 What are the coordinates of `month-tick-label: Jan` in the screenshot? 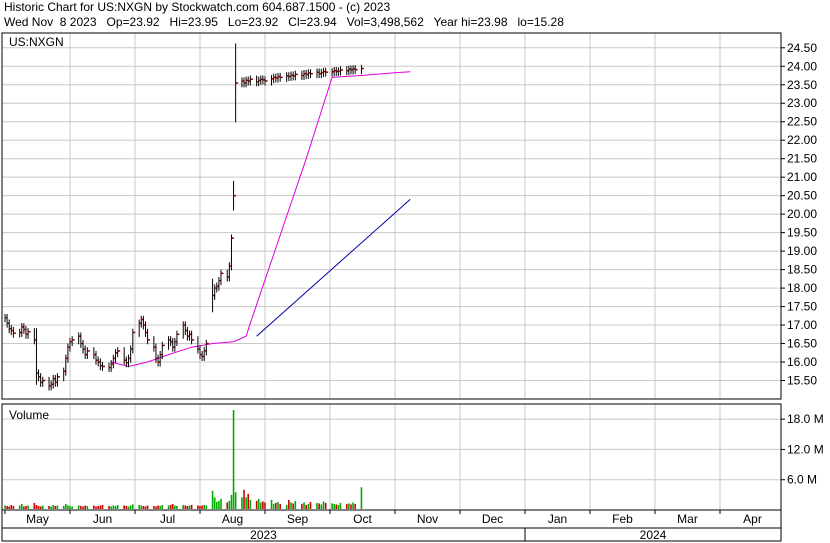 It's located at (557, 519).